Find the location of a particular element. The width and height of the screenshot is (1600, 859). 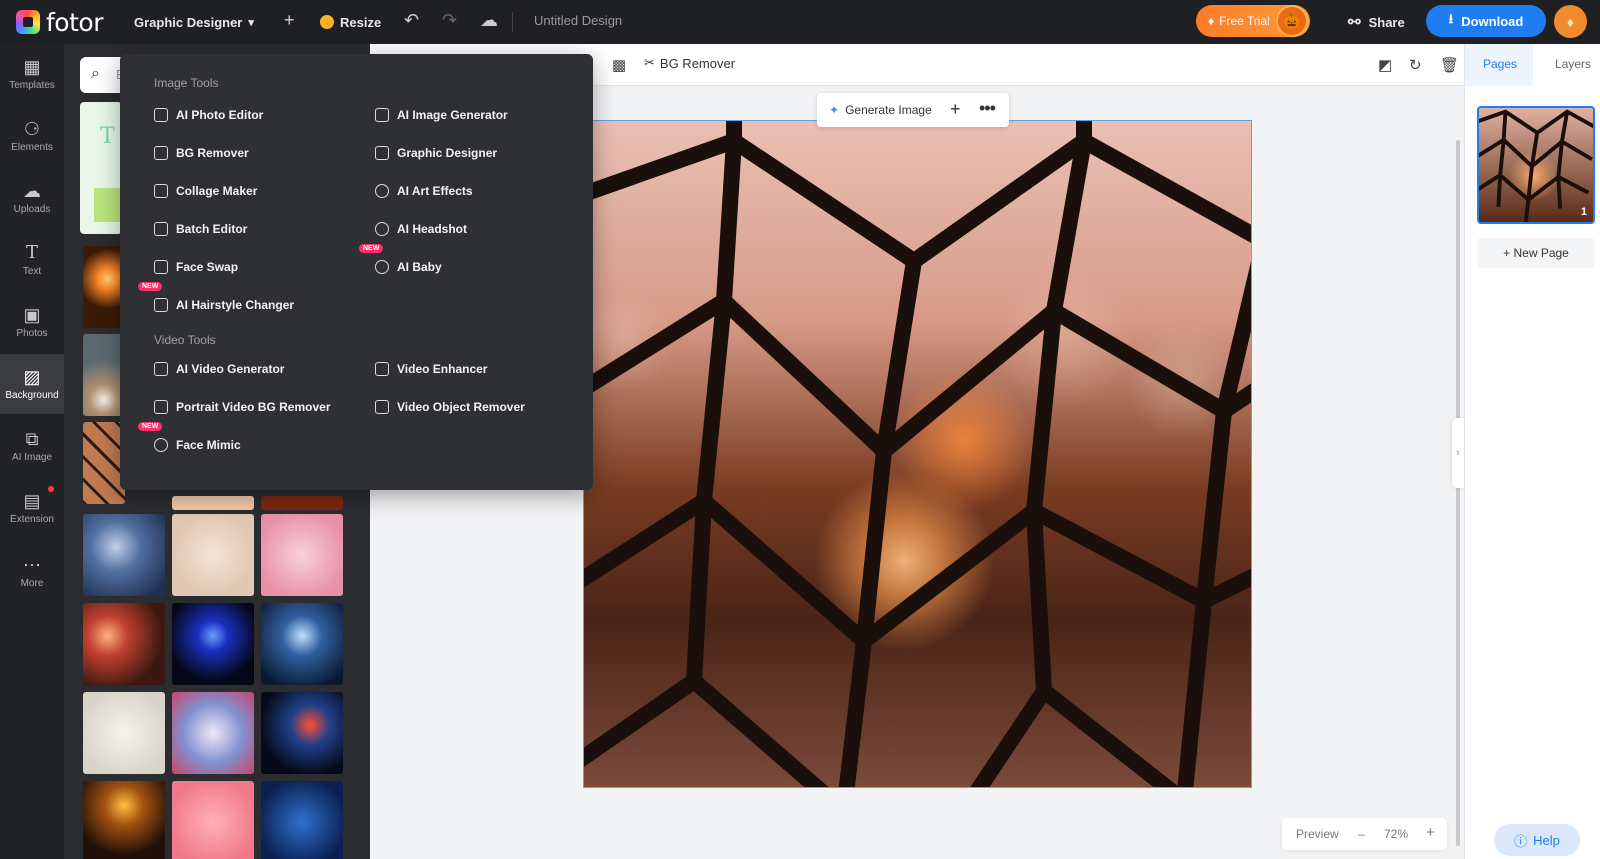

menu-item-video-object-remover: Video Object Remover is located at coordinates (450, 407).